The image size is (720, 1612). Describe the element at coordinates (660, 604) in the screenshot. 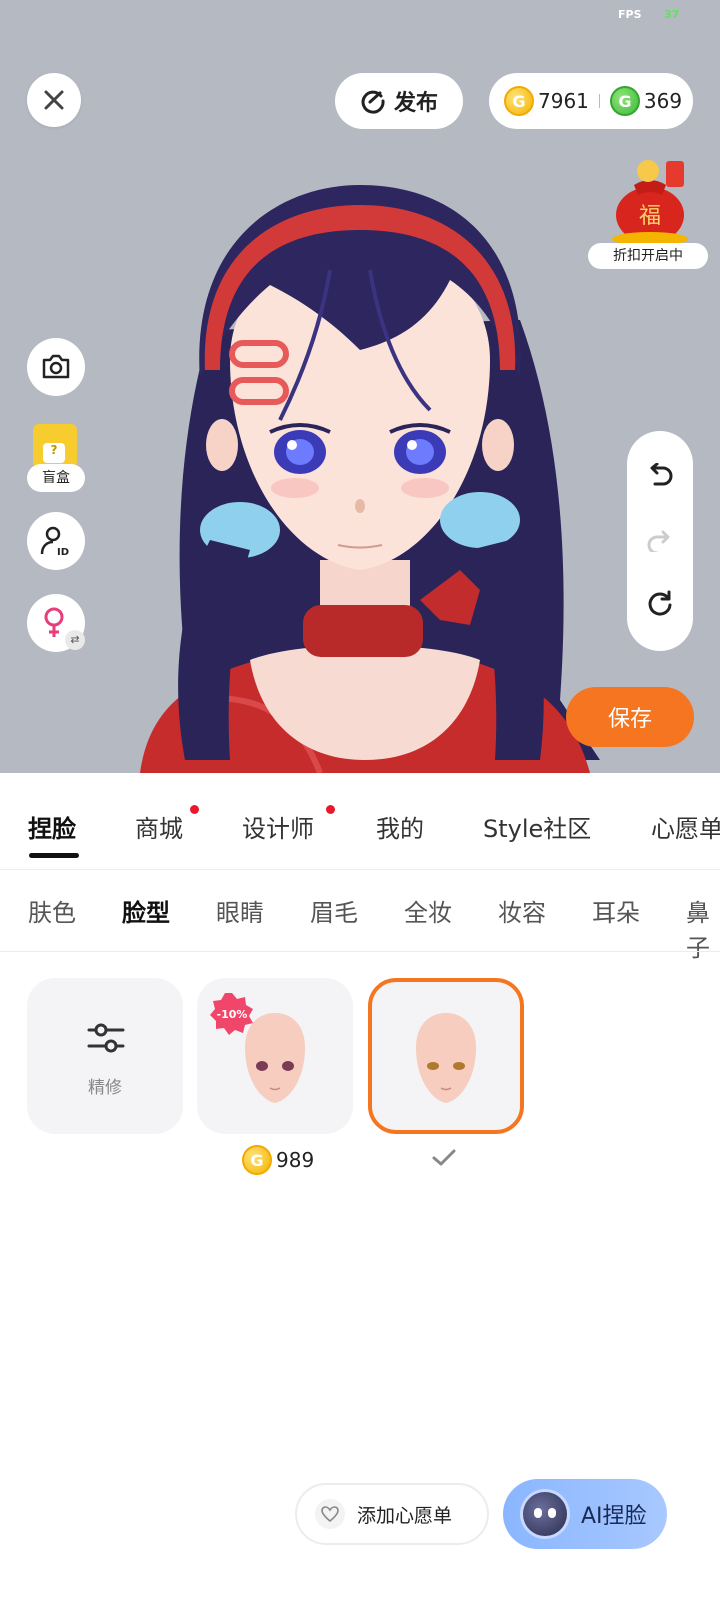

I see `reset-icon` at that location.